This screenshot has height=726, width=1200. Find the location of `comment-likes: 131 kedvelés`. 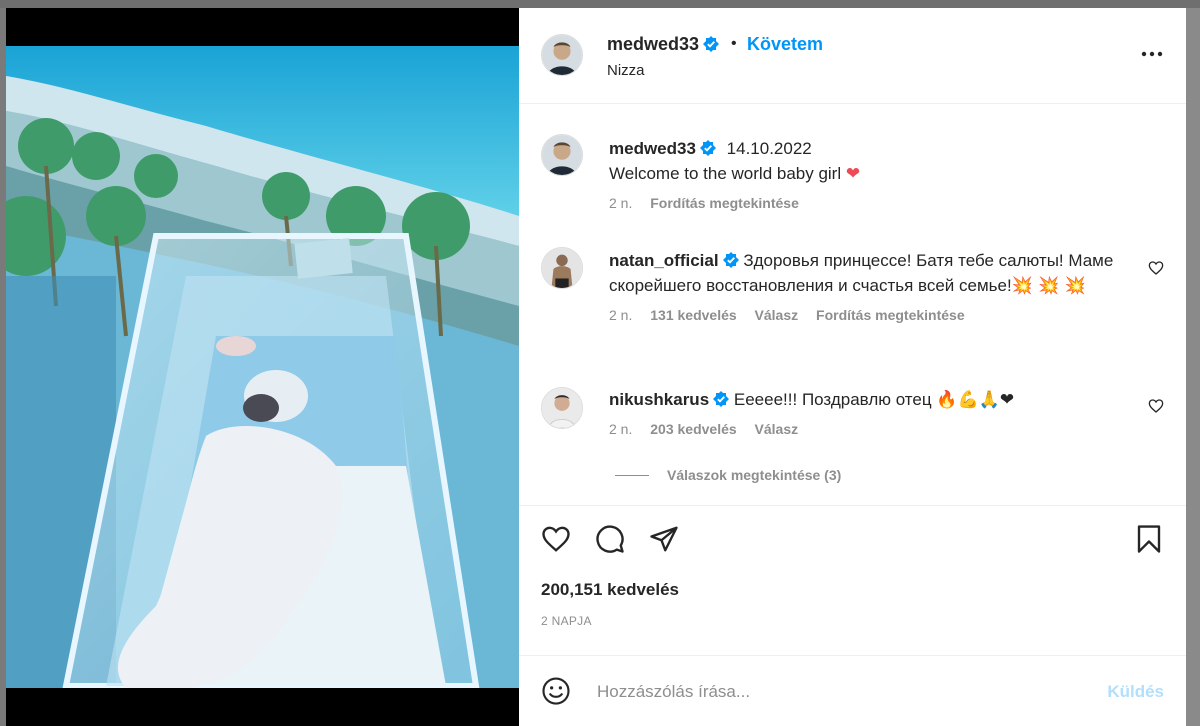

comment-likes: 131 kedvelés is located at coordinates (693, 315).